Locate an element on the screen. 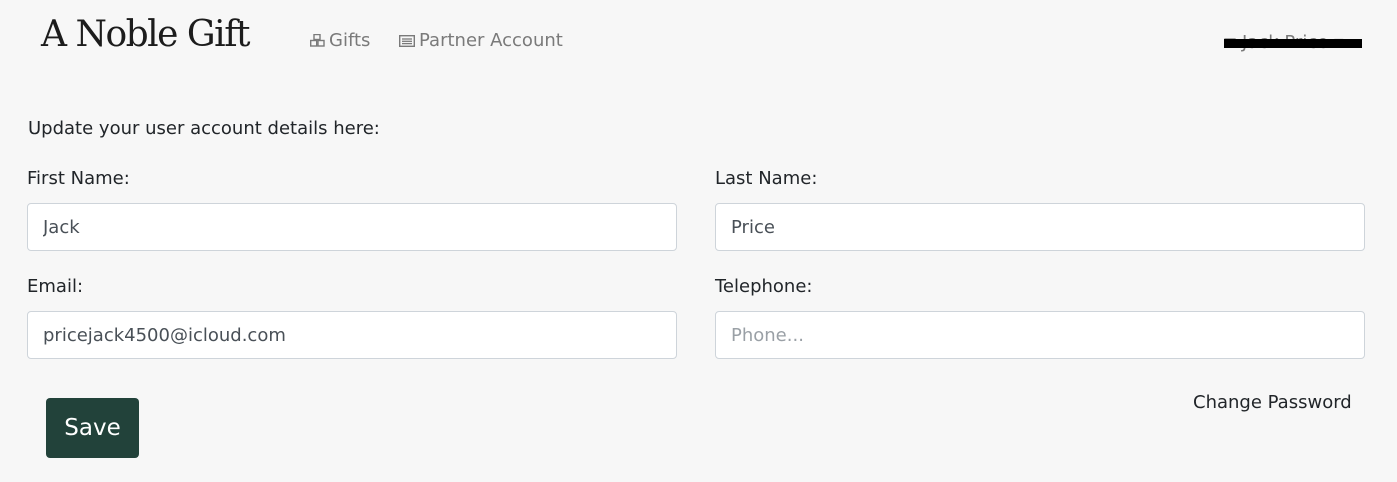 The image size is (1397, 482). nav-item-gifts: Gifts is located at coordinates (340, 40).